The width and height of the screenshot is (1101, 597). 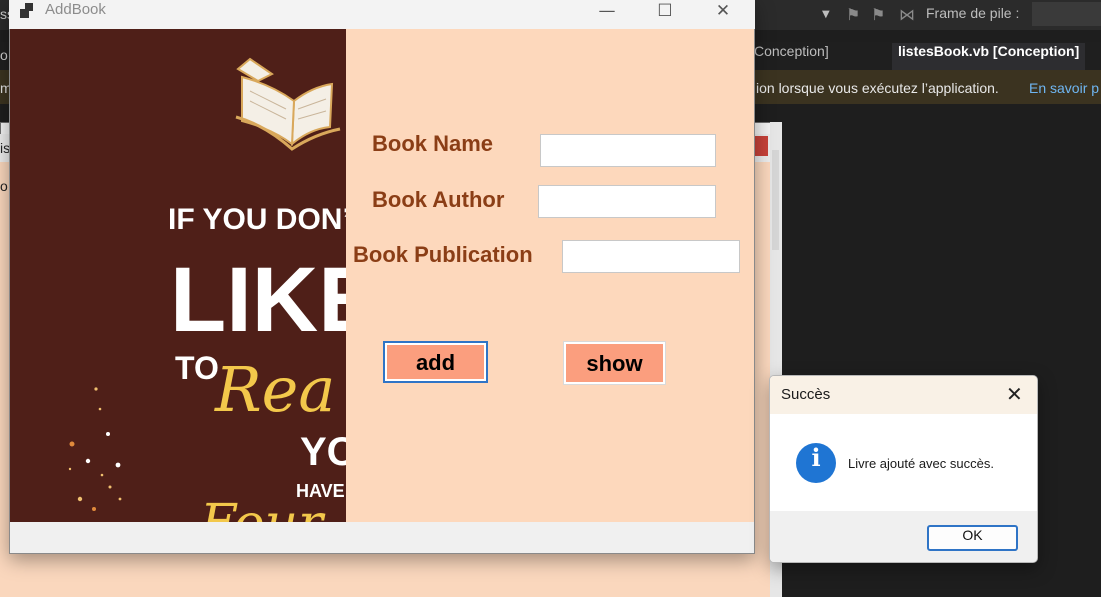 What do you see at coordinates (806, 394) in the screenshot?
I see `dialog-title: Succès` at bounding box center [806, 394].